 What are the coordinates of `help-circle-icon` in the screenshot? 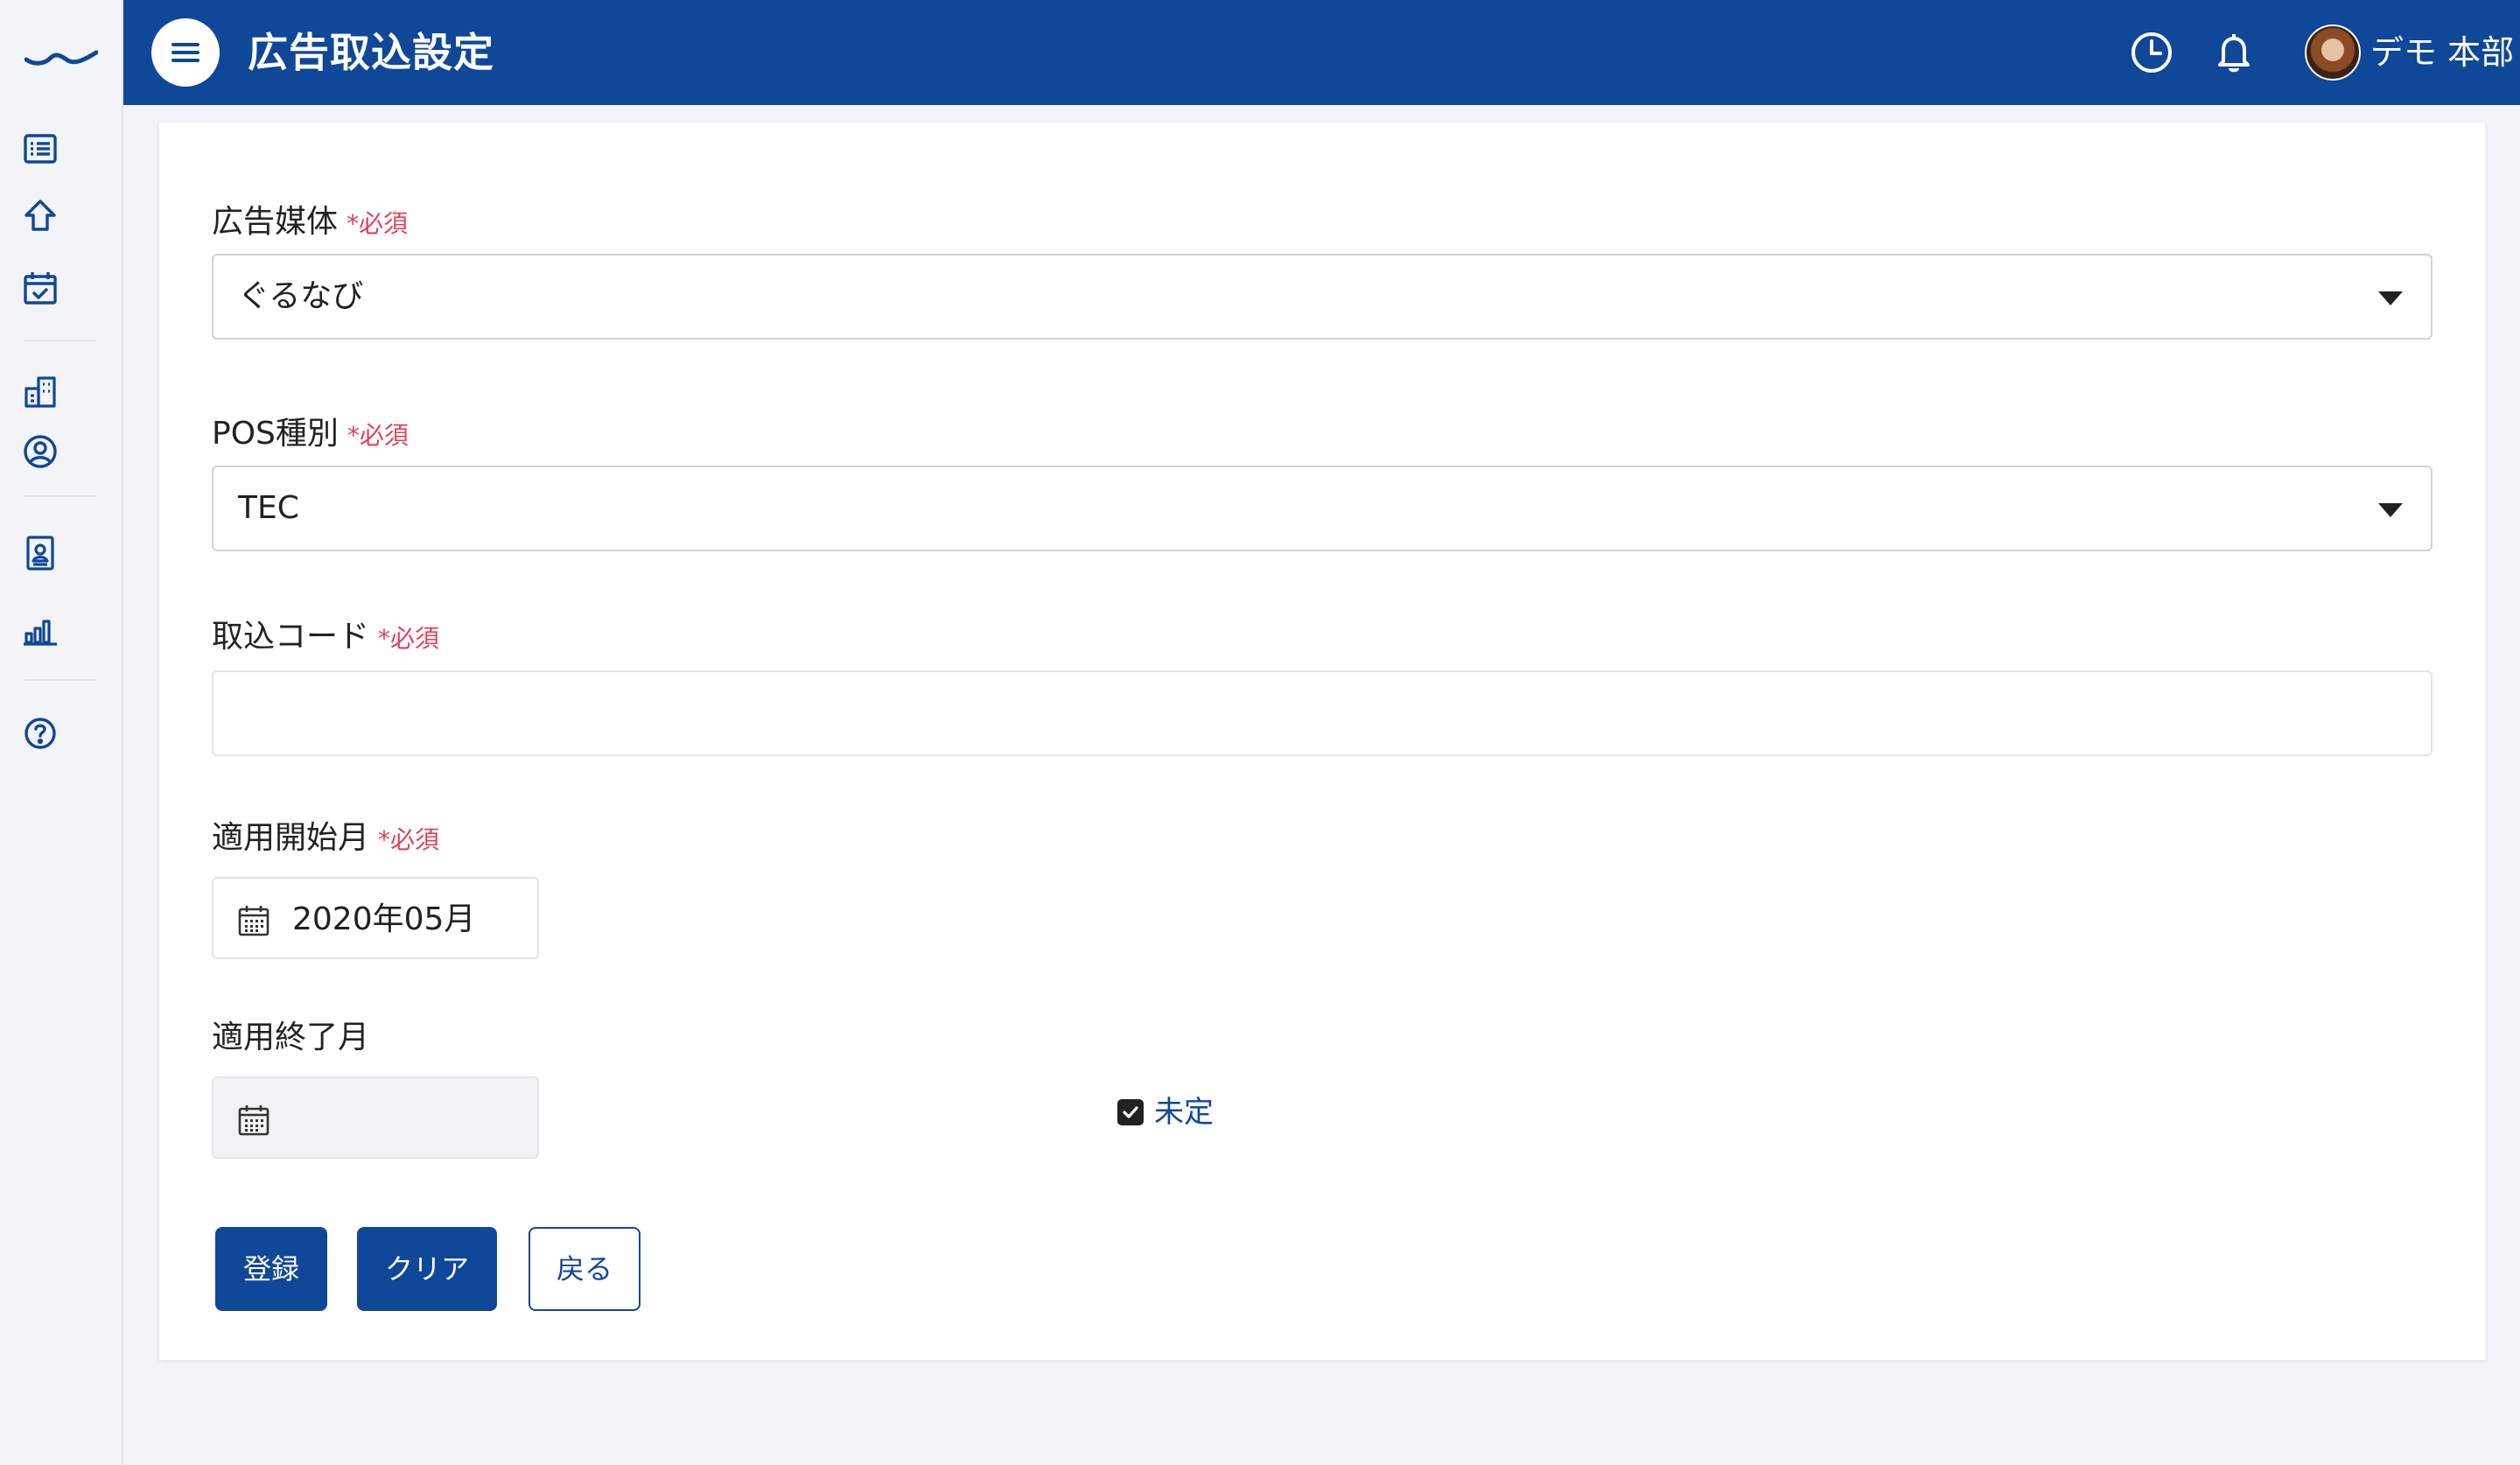 It's located at (40, 733).